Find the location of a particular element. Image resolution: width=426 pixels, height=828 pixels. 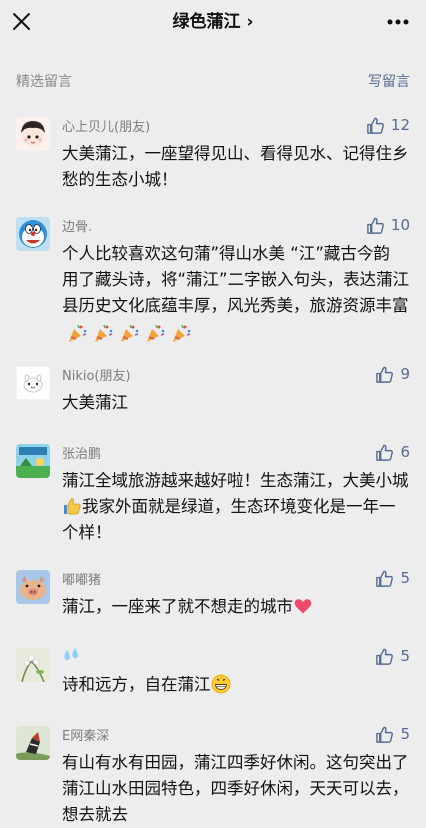

comment-text: 蒲江，一座来了就不想走的城市 is located at coordinates (236, 607).